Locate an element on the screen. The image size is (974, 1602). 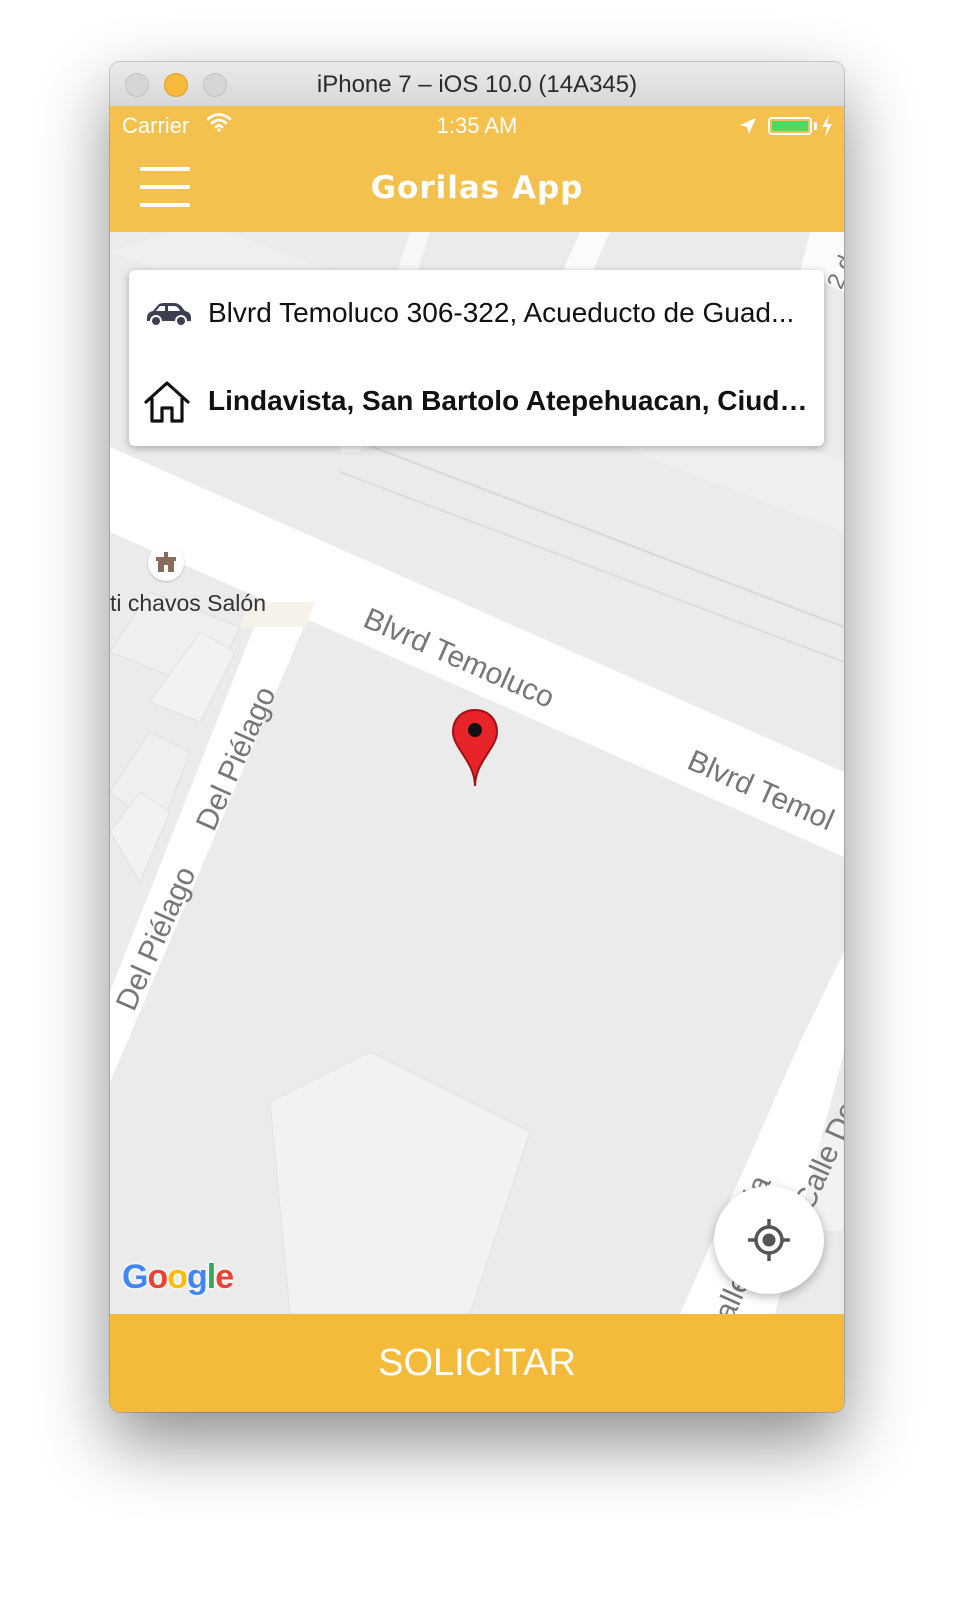
gps-crosshair-icon is located at coordinates (769, 1240).